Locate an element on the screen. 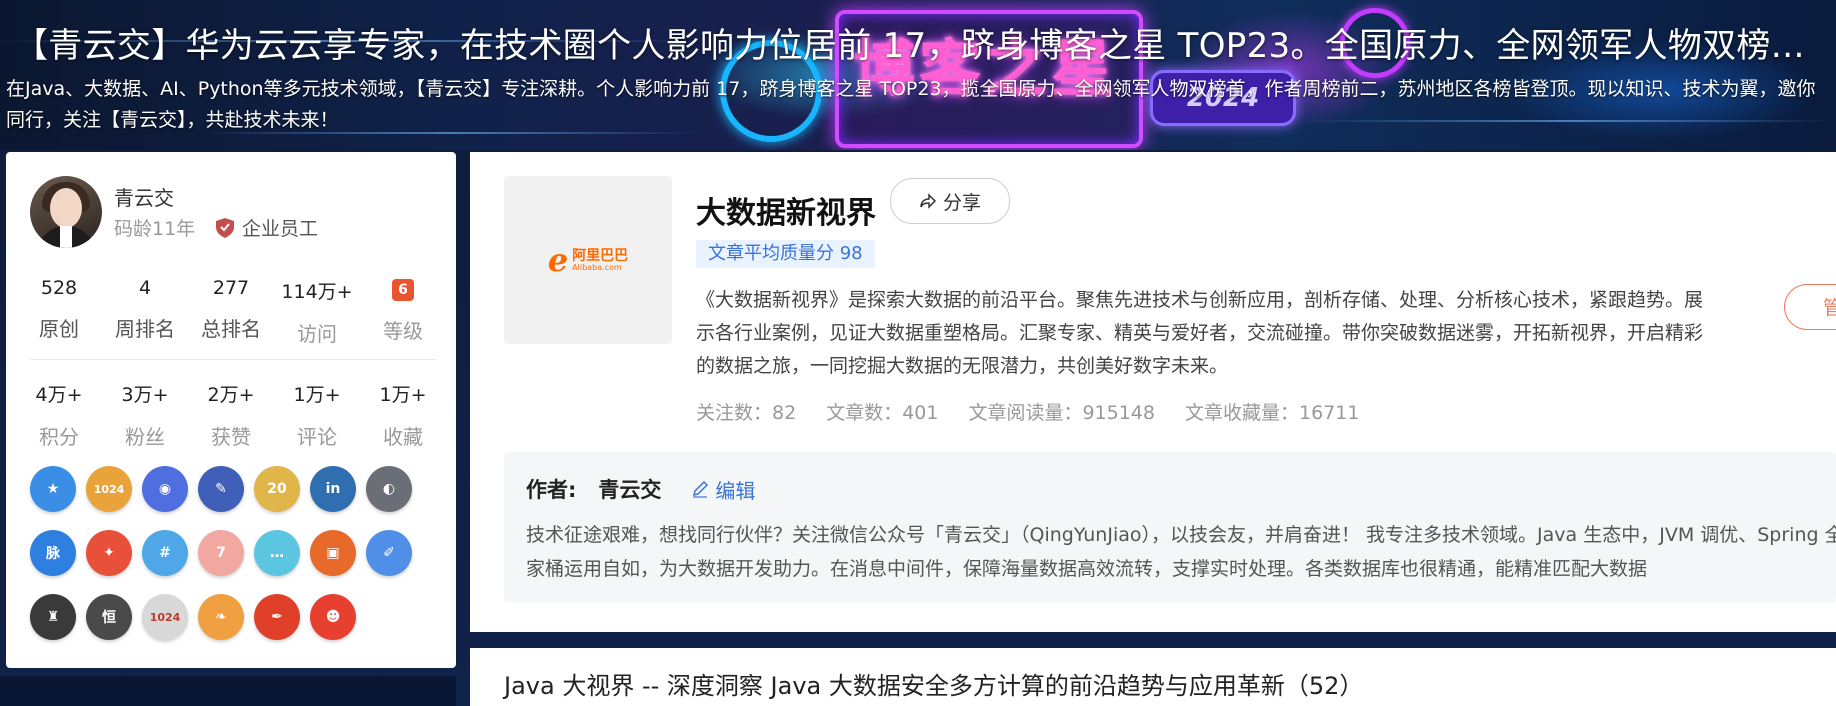  share-label: 分享 is located at coordinates (961, 202).